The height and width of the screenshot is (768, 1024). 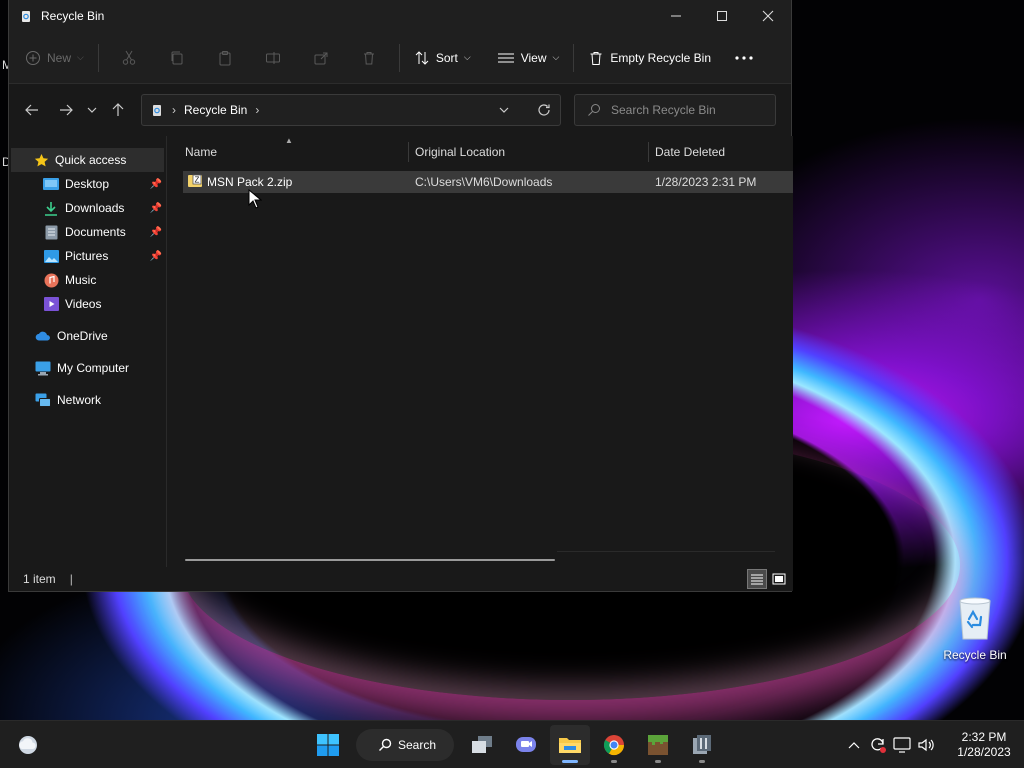 I want to click on nav-my-computer: My Computer, so click(x=87, y=368).